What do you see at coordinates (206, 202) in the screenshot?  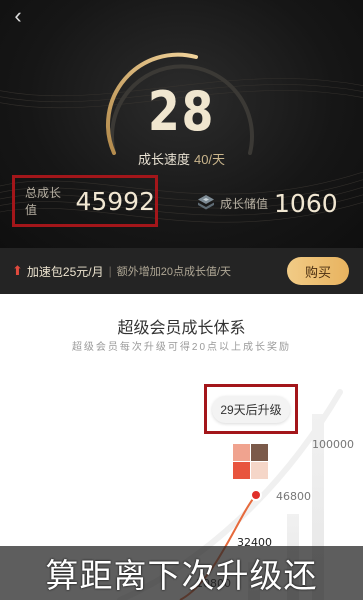 I see `layers-icon` at bounding box center [206, 202].